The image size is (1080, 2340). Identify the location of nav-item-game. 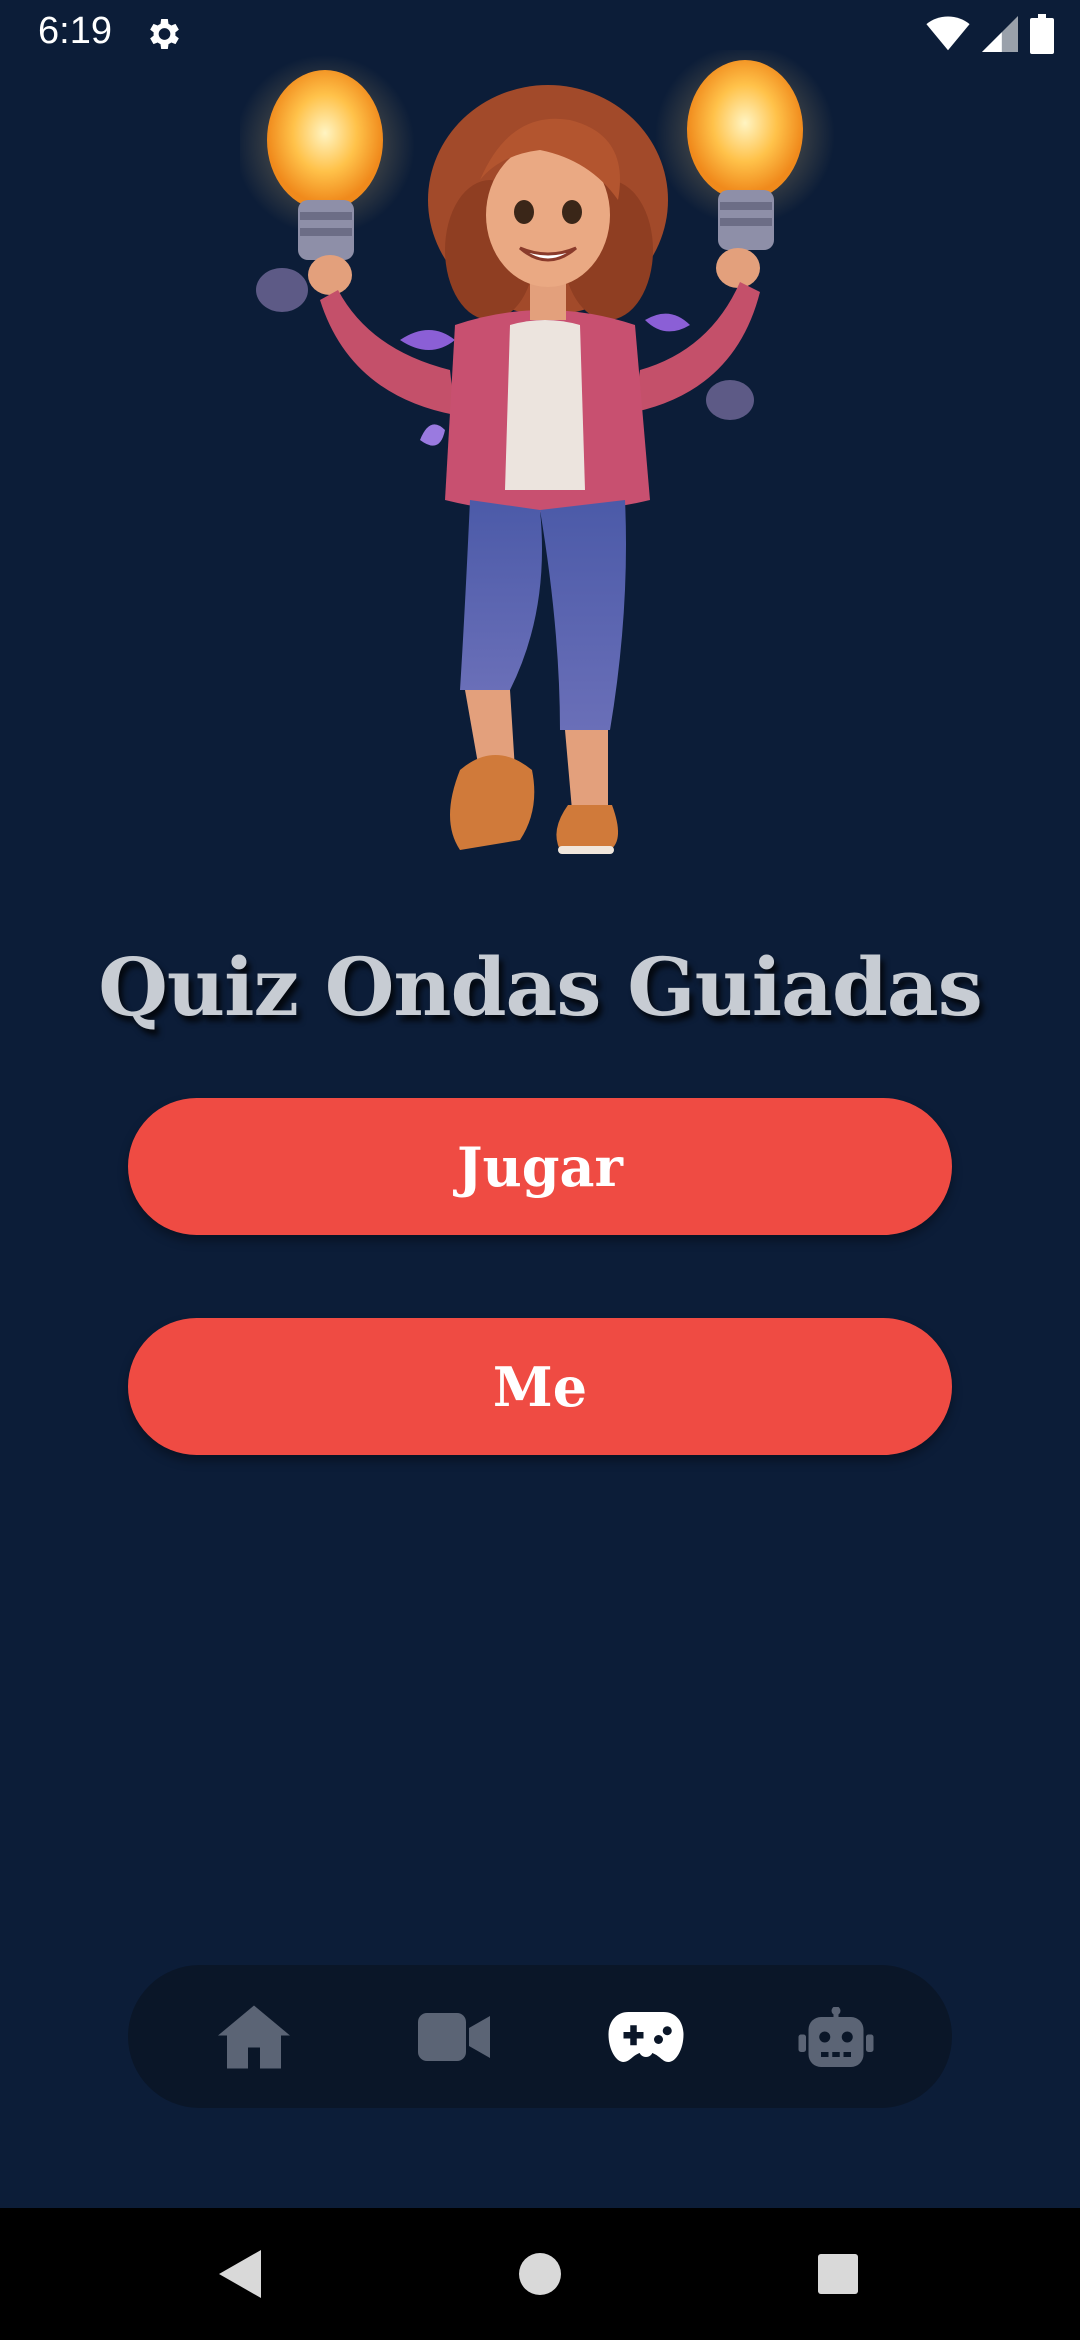
(646, 2036).